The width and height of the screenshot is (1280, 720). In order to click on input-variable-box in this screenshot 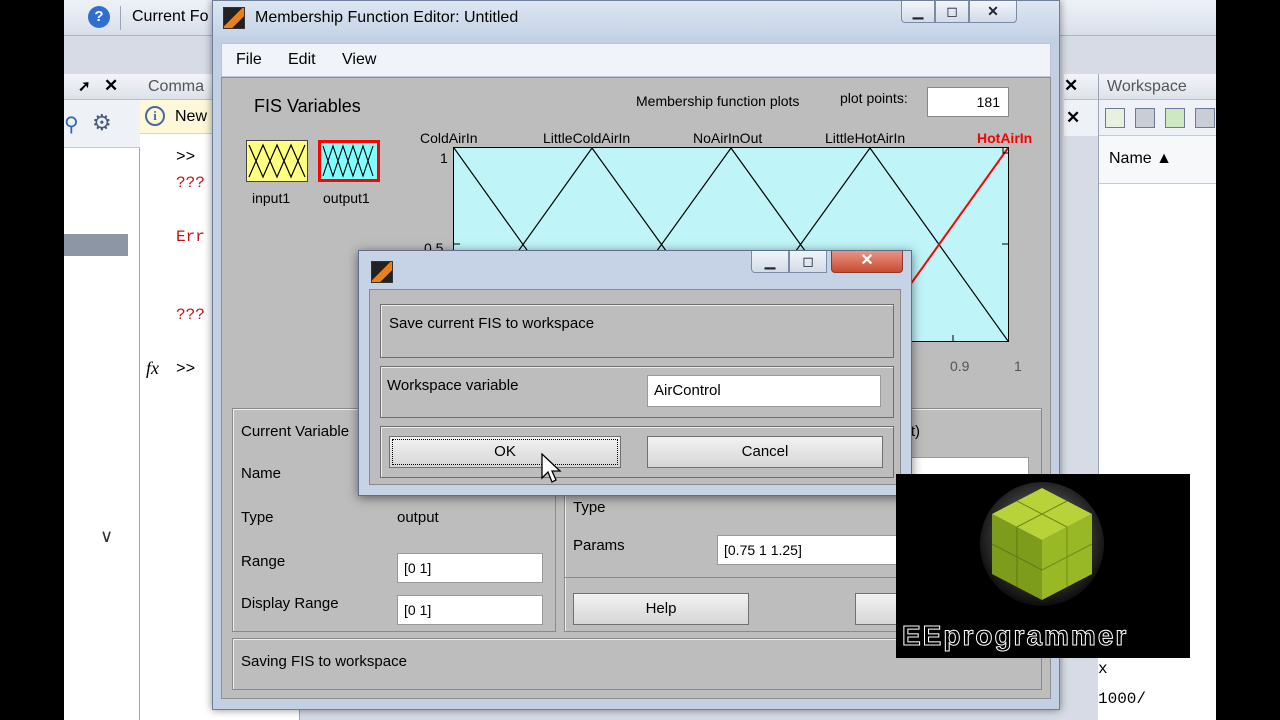, I will do `click(277, 161)`.